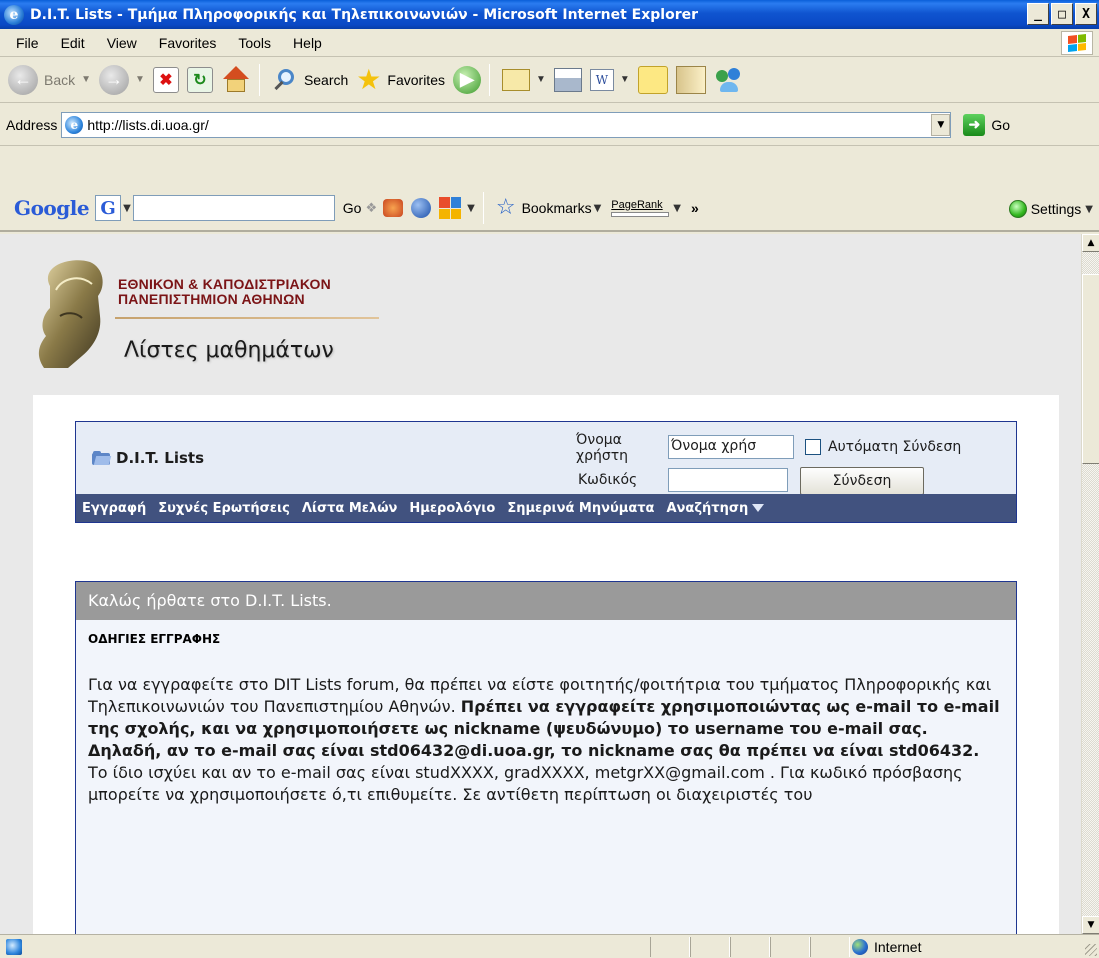 The image size is (1099, 958). I want to click on edit-word-button: W ▼, so click(609, 79).